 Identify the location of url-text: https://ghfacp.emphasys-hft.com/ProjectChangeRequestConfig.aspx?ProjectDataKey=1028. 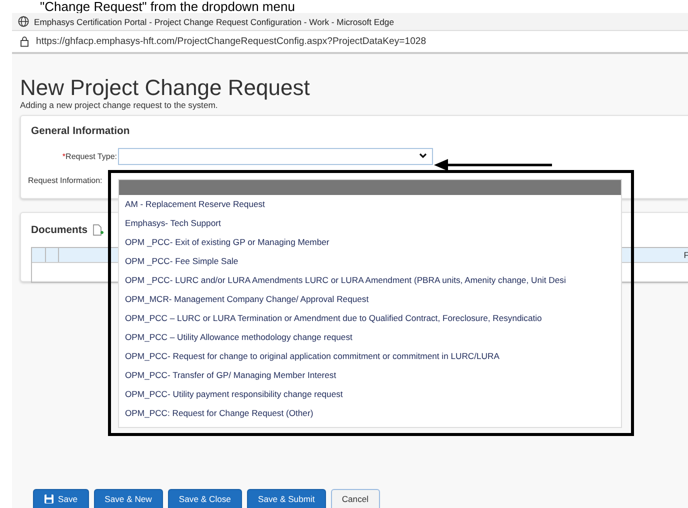
(231, 41).